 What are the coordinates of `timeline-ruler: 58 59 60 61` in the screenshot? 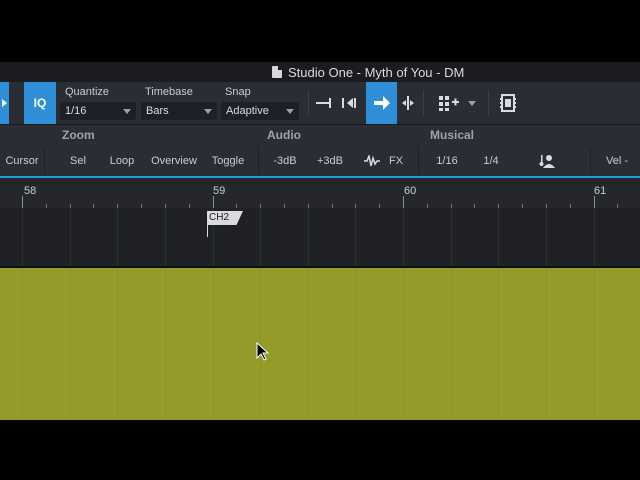 It's located at (320, 192).